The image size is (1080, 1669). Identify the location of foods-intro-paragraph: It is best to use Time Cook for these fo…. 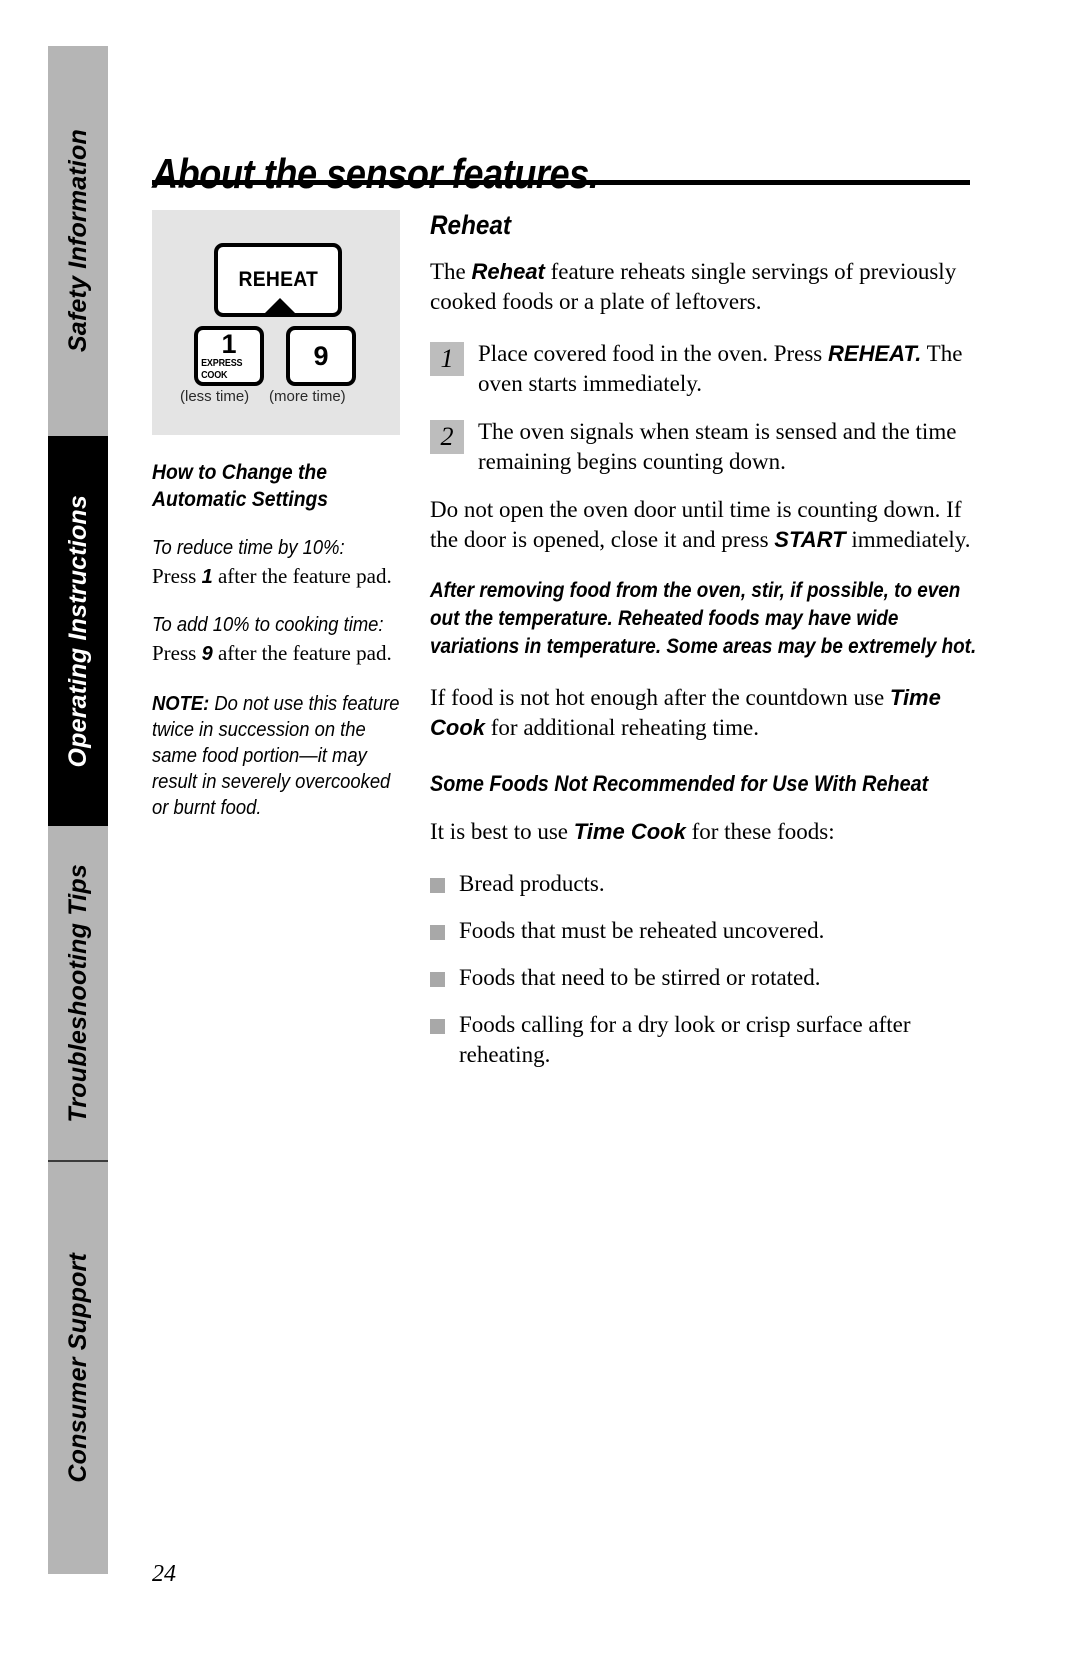
(706, 832).